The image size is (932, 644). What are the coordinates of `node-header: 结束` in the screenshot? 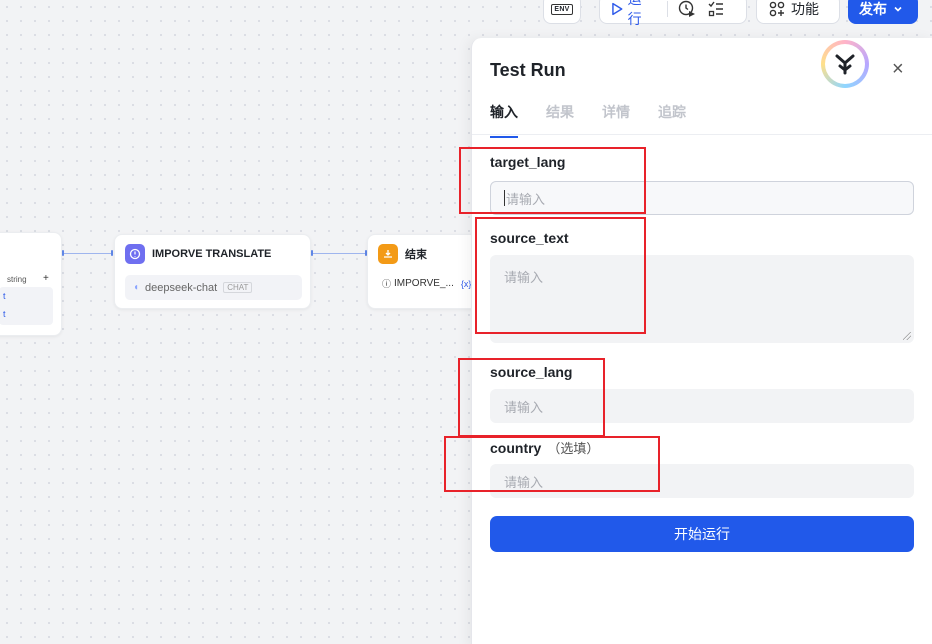 It's located at (402, 254).